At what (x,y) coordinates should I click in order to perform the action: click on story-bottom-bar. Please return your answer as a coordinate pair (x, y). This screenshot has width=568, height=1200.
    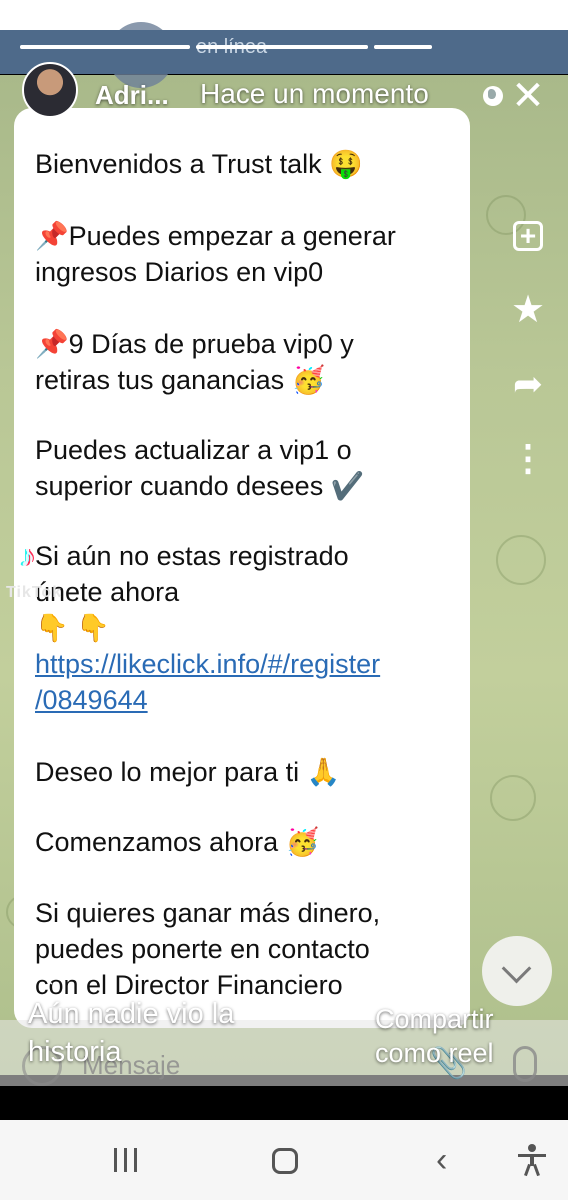
    Looking at the image, I should click on (284, 1103).